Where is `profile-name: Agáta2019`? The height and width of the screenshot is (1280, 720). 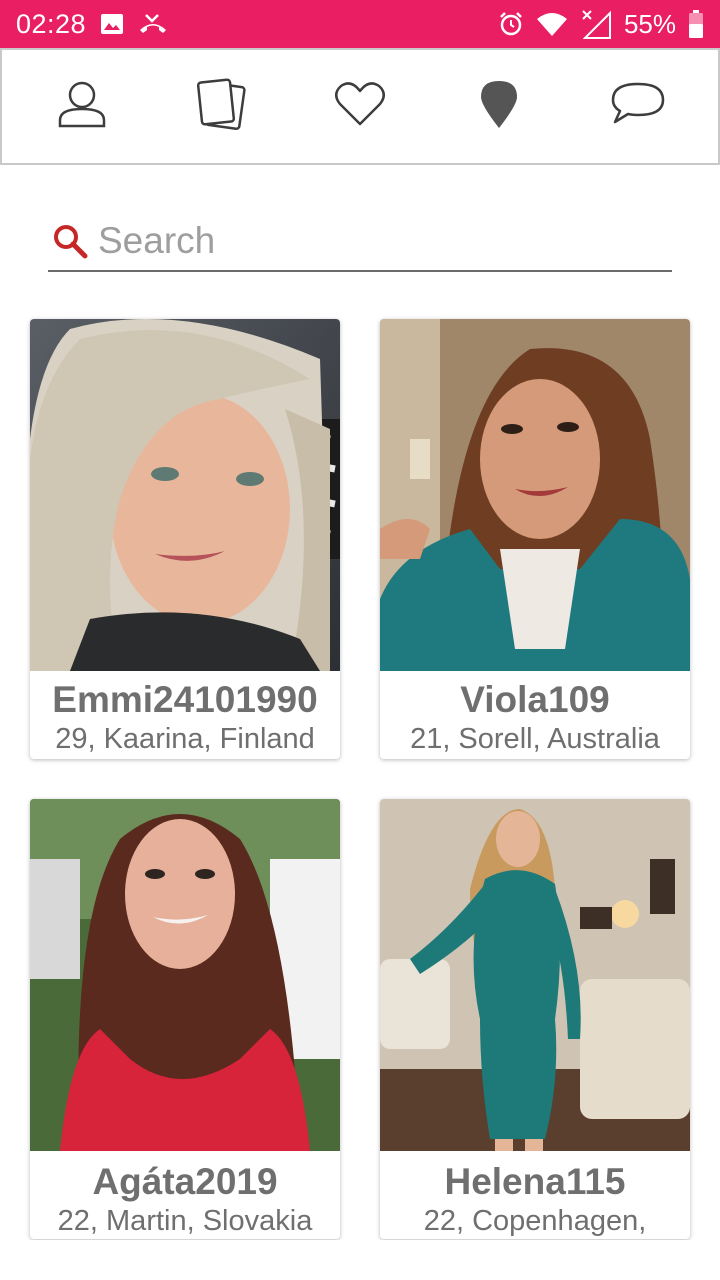 profile-name: Agáta2019 is located at coordinates (185, 1181).